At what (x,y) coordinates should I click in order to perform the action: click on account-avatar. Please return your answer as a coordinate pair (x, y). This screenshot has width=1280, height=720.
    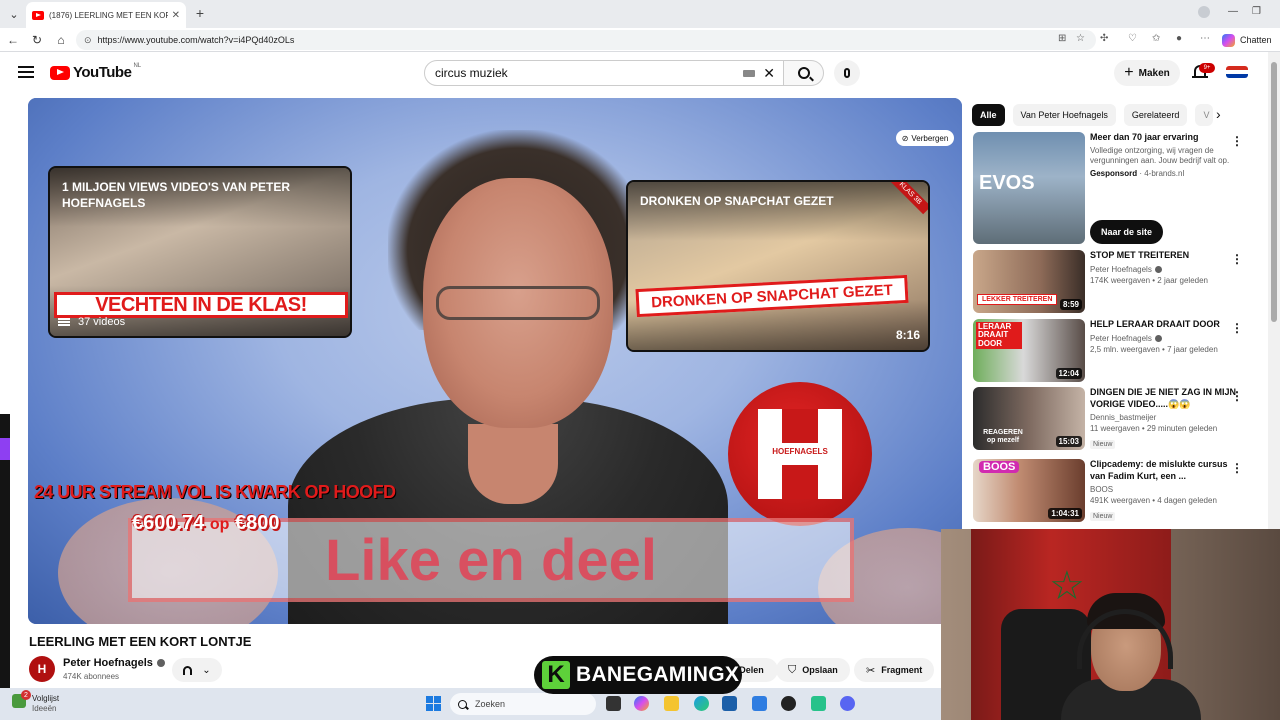
    Looking at the image, I should click on (1237, 72).